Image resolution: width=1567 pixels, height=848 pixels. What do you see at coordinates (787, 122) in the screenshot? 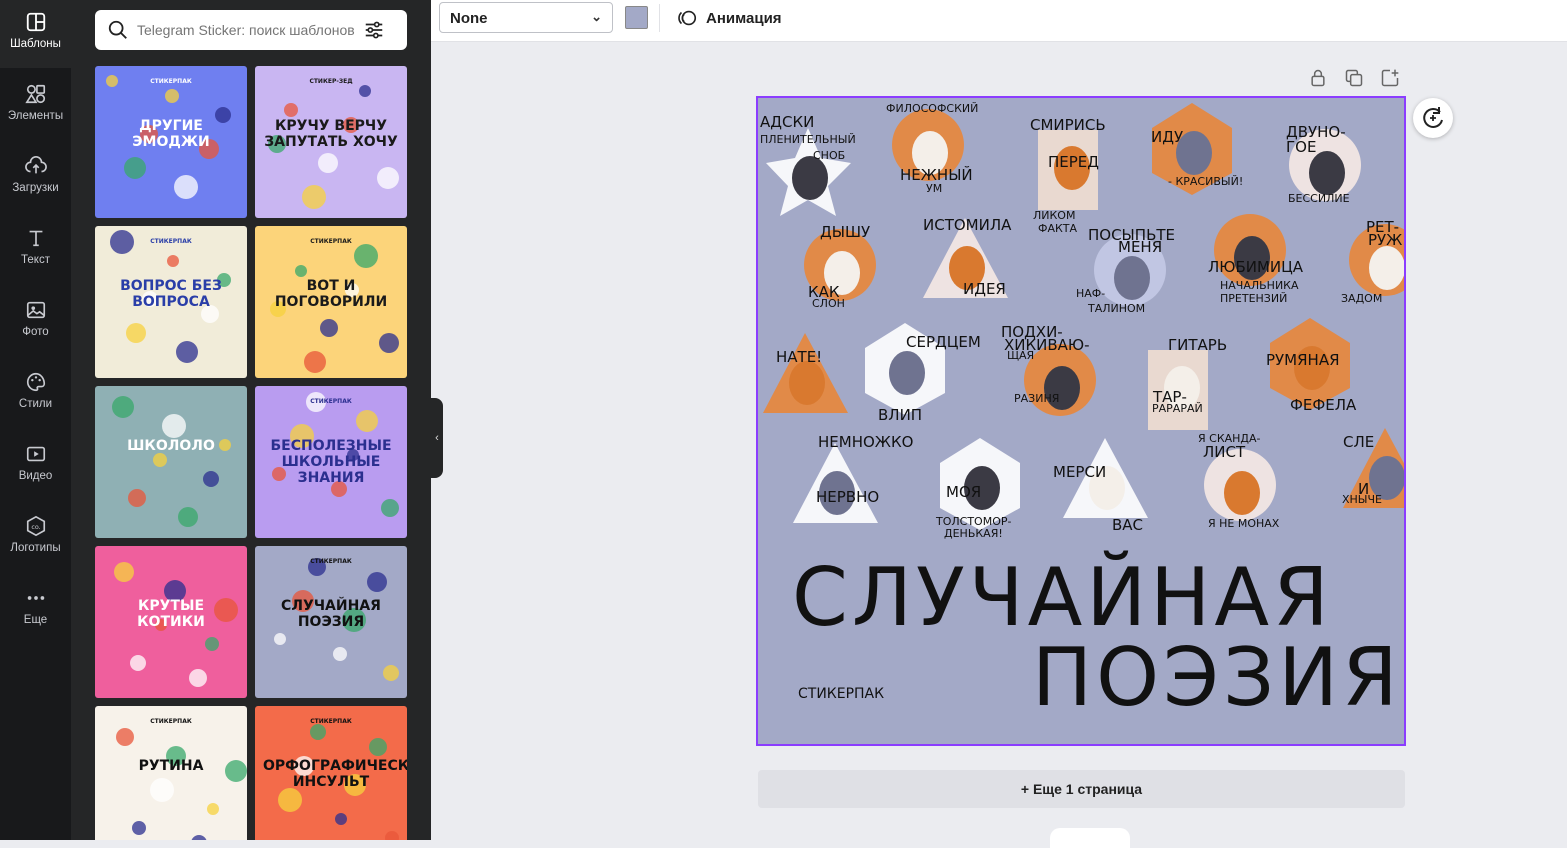
I see `sticker-word: АДСКИ` at bounding box center [787, 122].